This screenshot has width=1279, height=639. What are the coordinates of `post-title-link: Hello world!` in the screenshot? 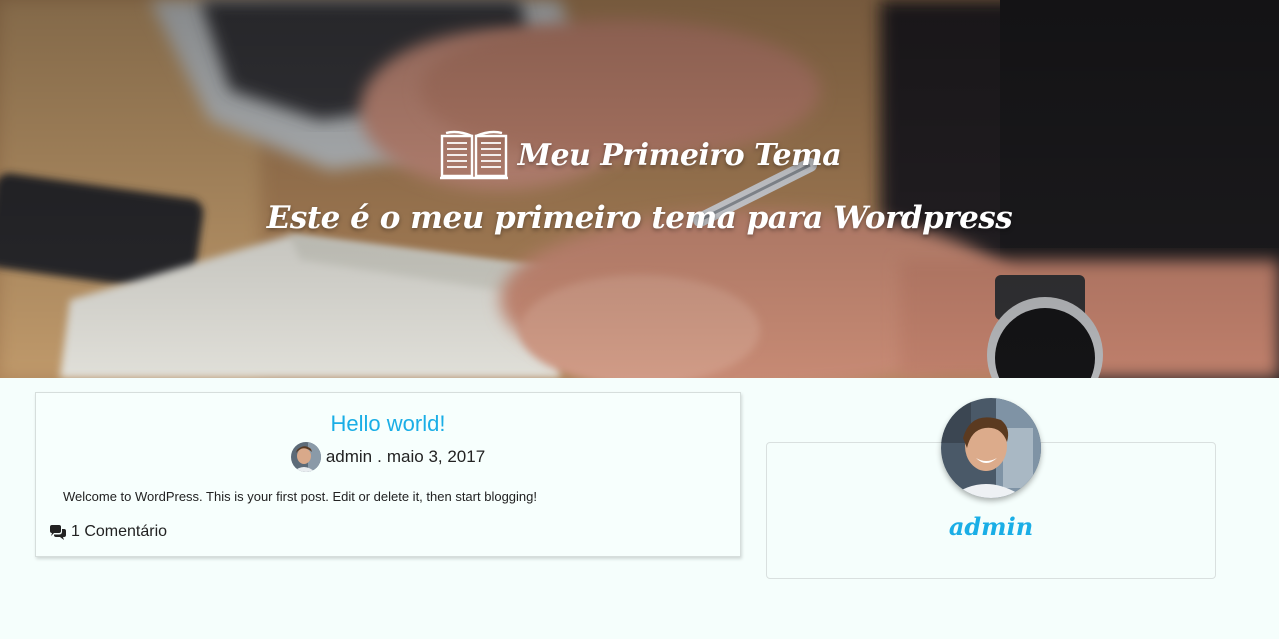 It's located at (388, 424).